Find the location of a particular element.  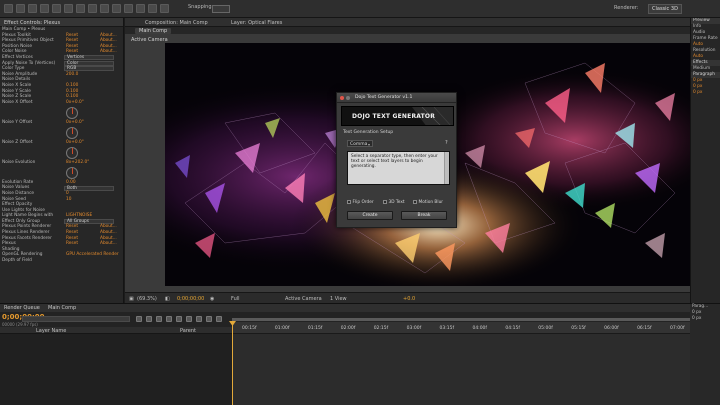

composition-tab: Composition: Main Comp is located at coordinates (176, 23).